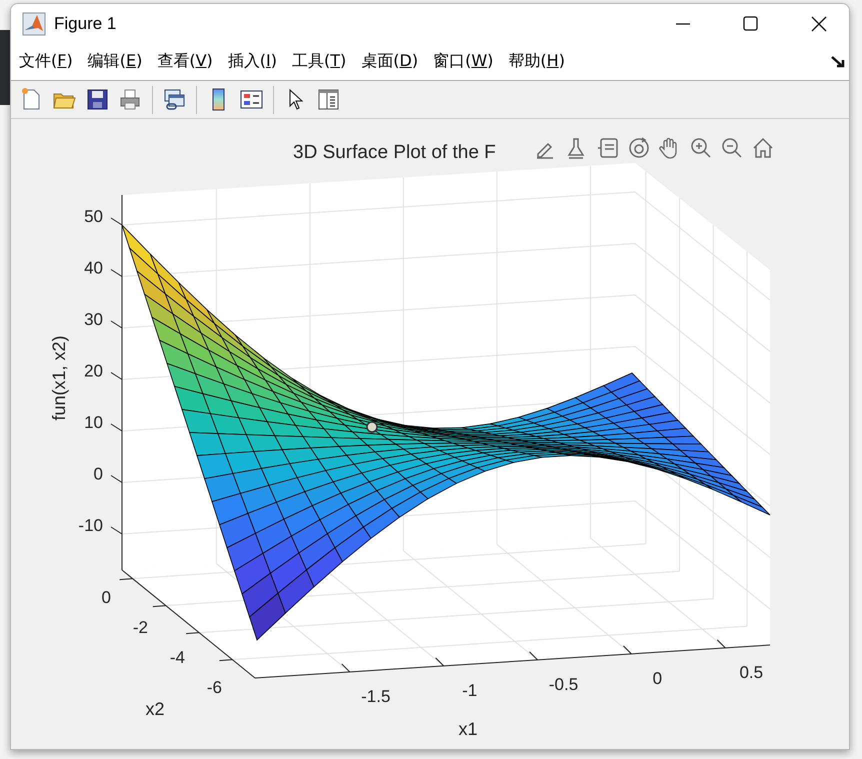 The width and height of the screenshot is (862, 759). Describe the element at coordinates (34, 24) in the screenshot. I see `app-logo-icon` at that location.